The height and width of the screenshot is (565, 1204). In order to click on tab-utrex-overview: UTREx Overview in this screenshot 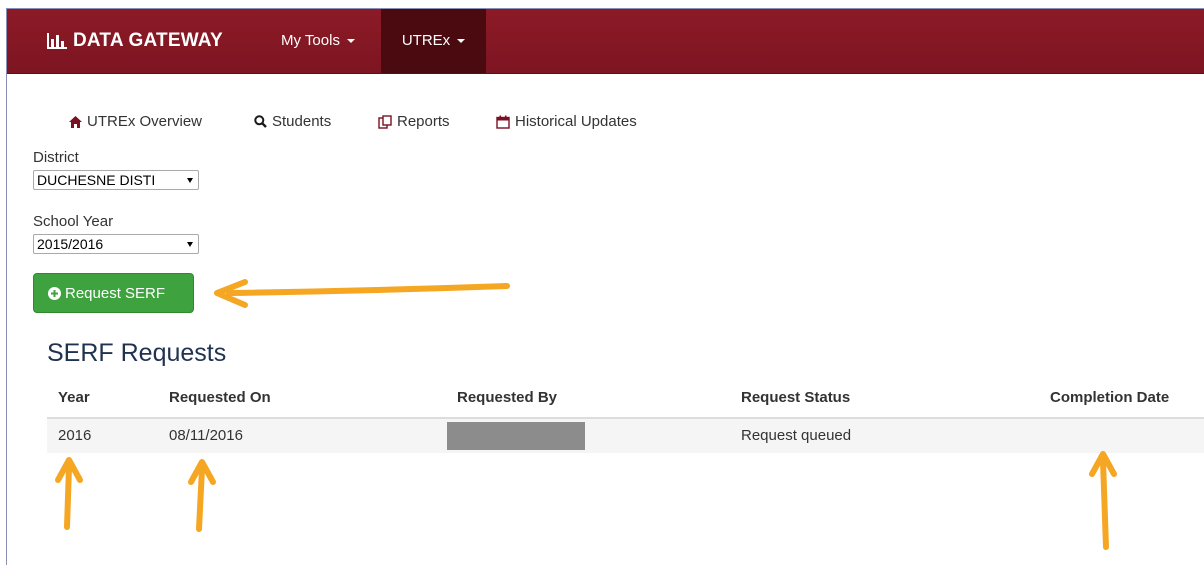, I will do `click(135, 121)`.